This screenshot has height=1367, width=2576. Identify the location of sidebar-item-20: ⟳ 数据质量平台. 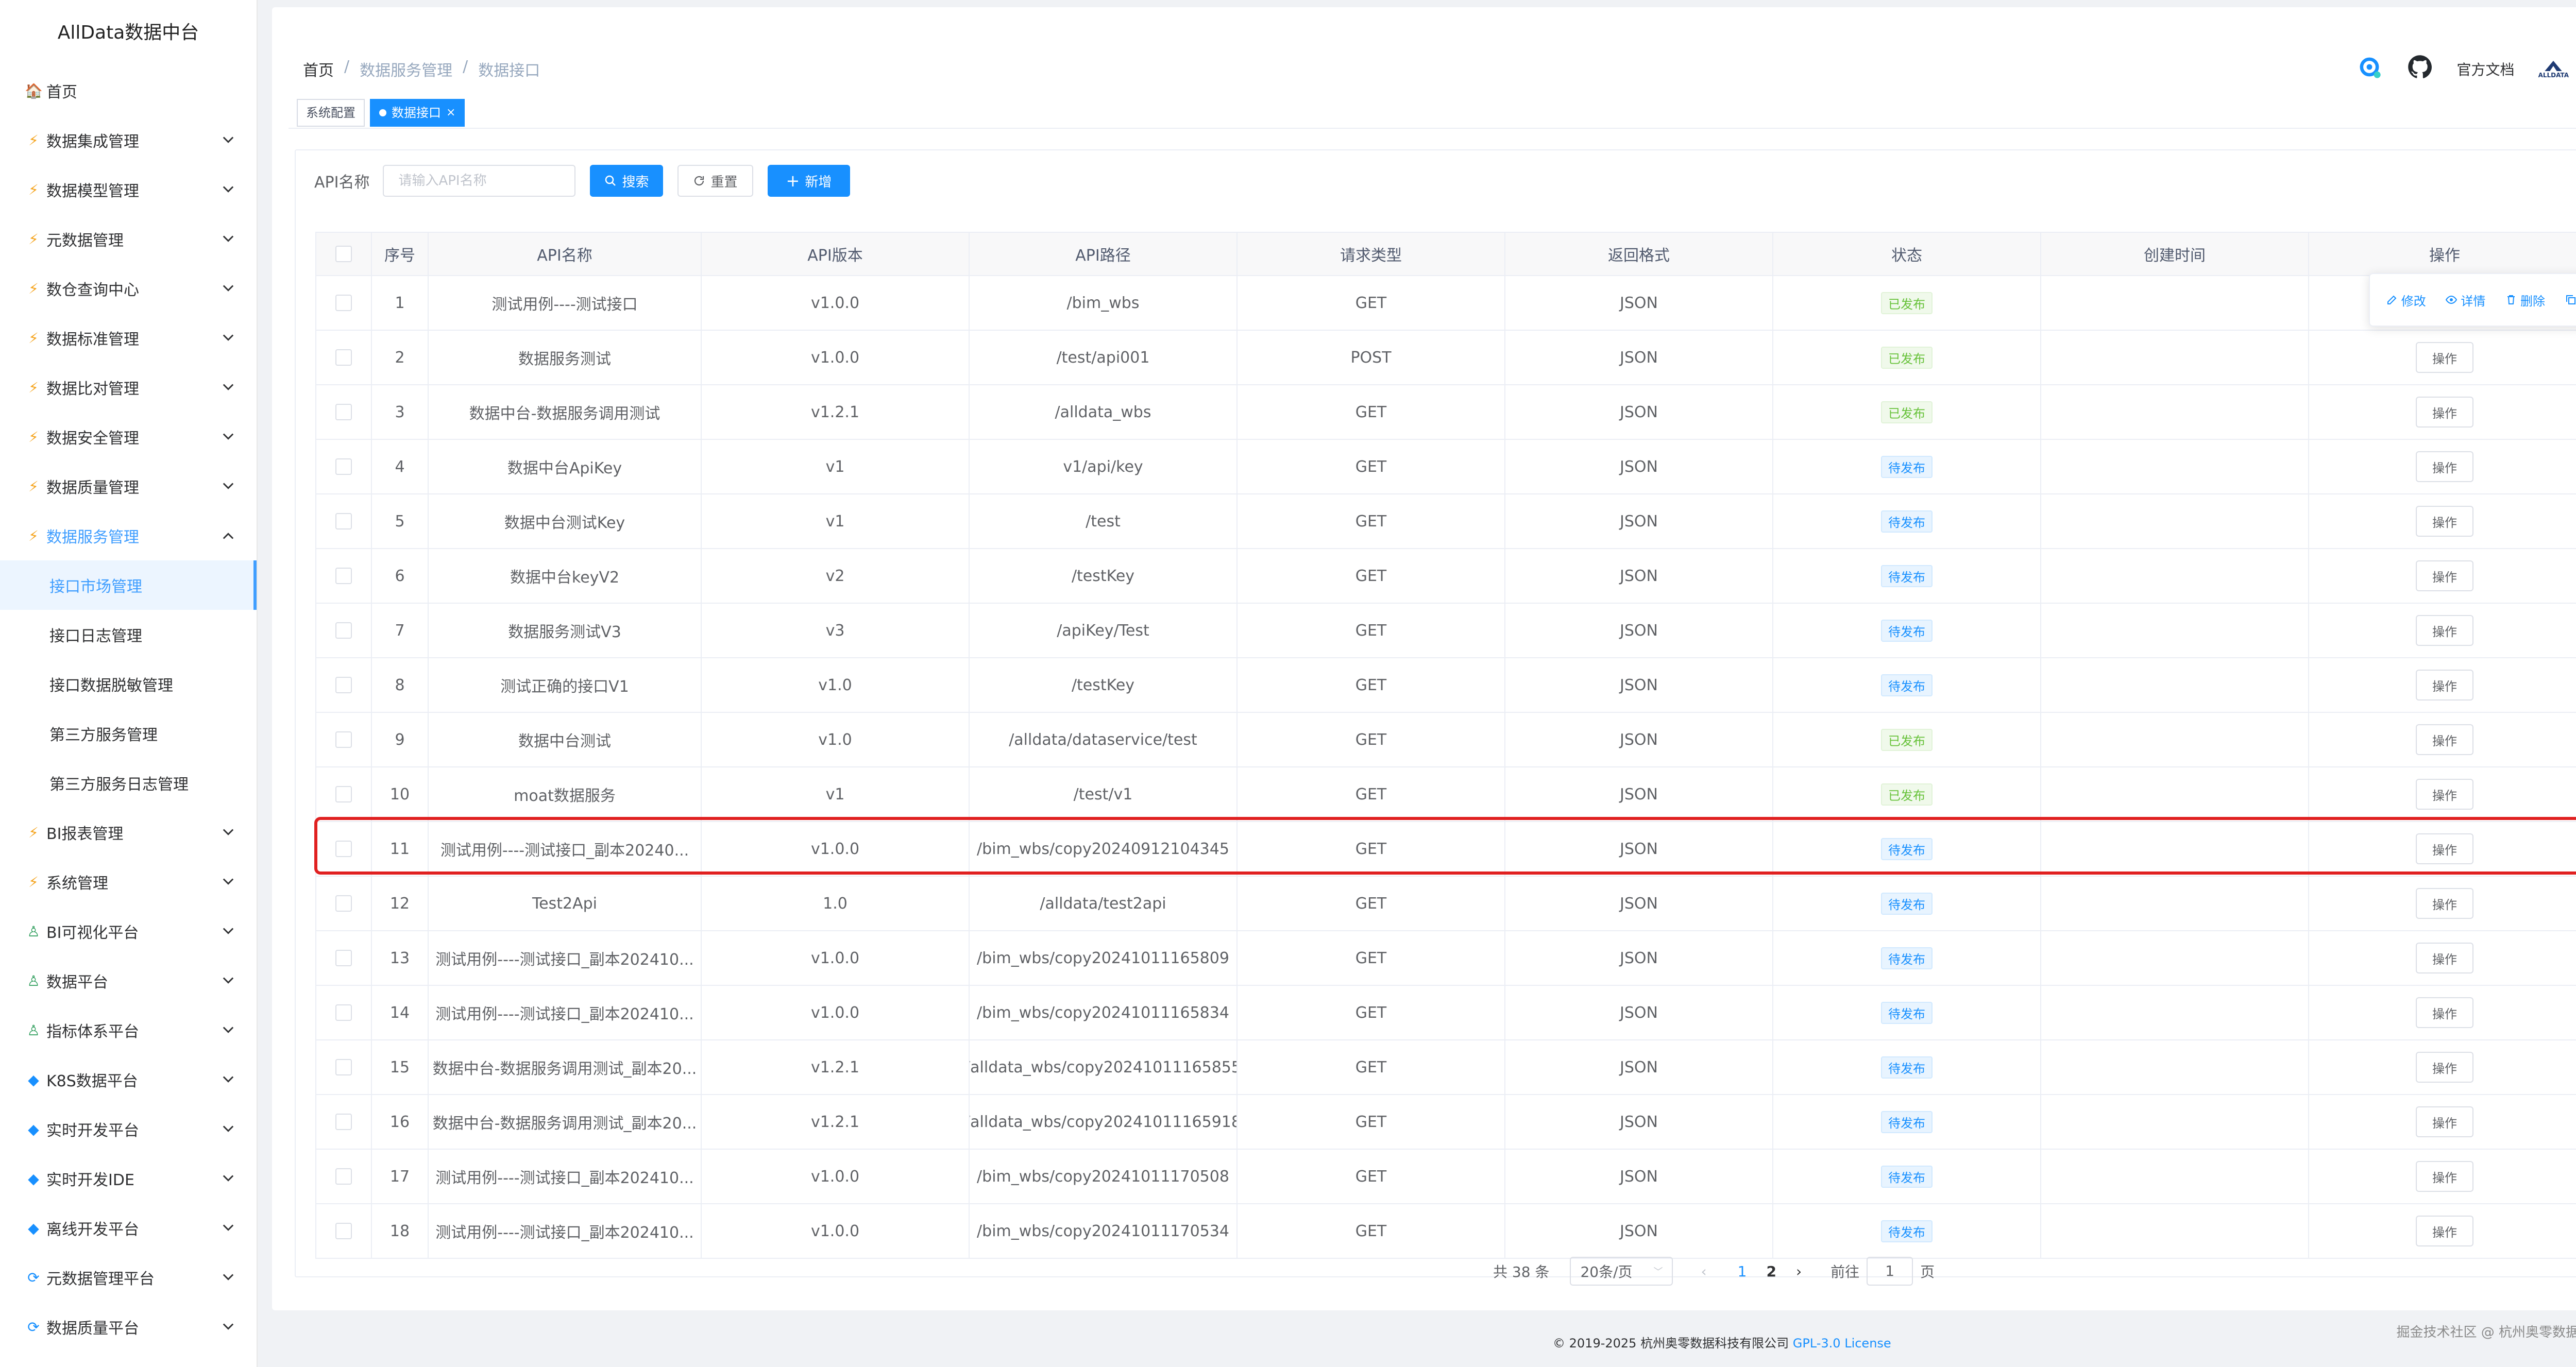
(128, 1327).